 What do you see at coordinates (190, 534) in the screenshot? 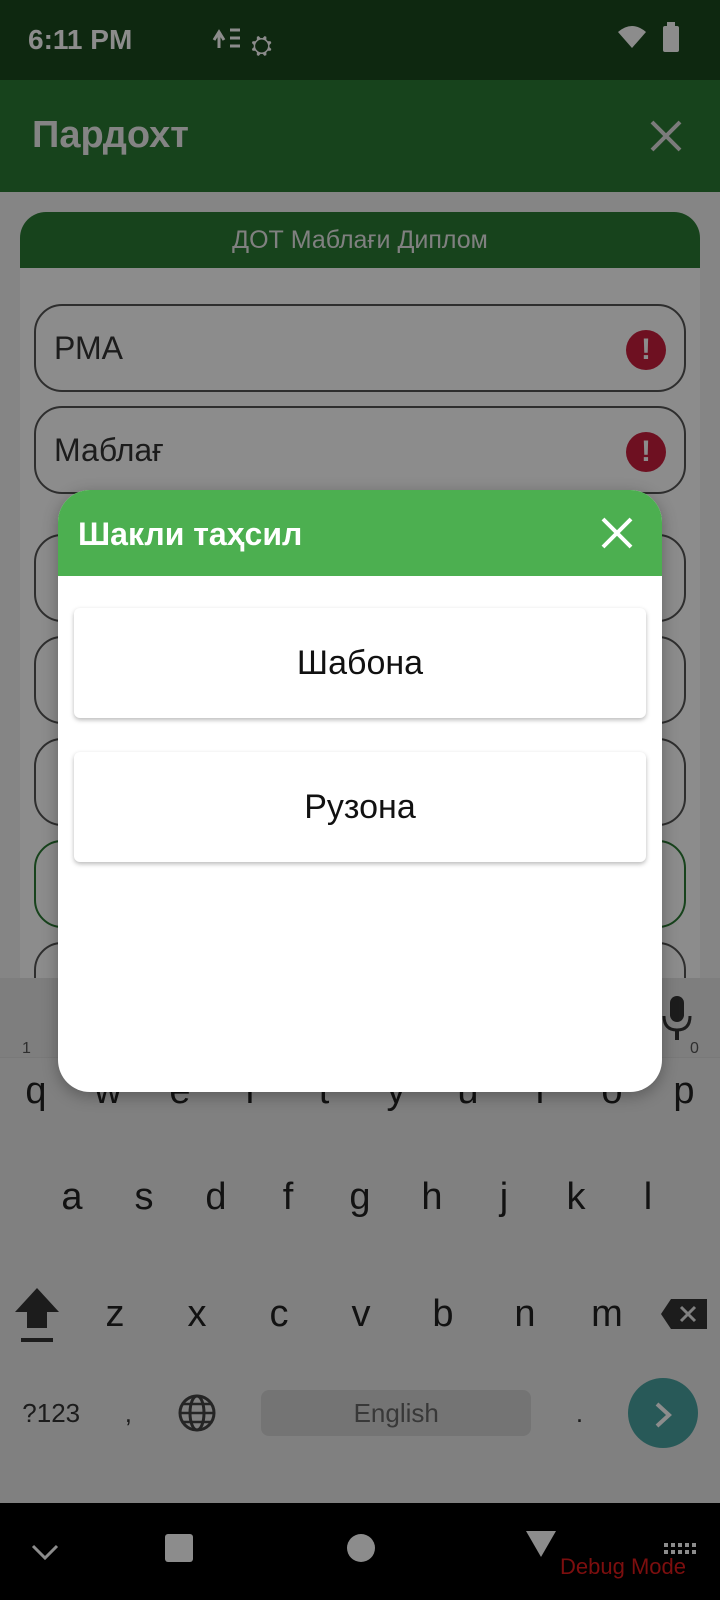
I see `dialog-title: Шакли таҳсил` at bounding box center [190, 534].